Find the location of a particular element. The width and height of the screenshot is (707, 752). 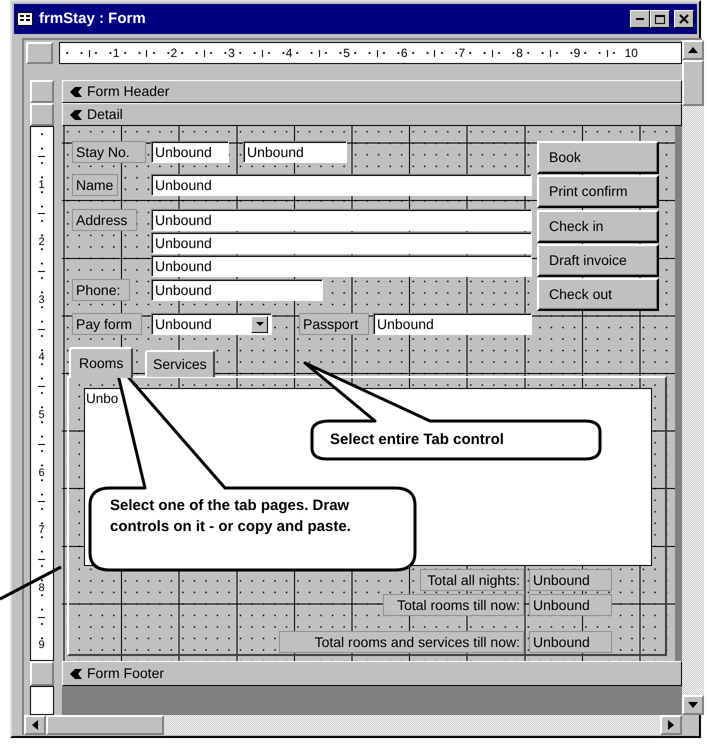

ruler-number: 9 is located at coordinates (41, 646).